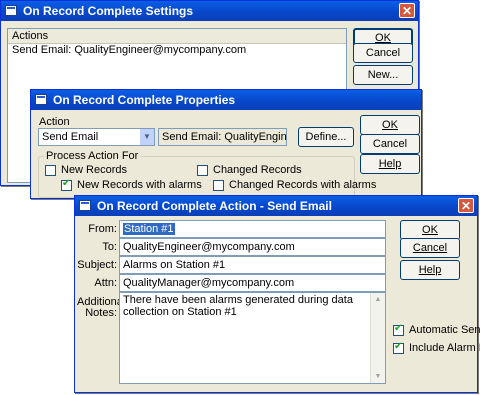 This screenshot has height=395, width=480. What do you see at coordinates (94, 170) in the screenshot?
I see `new-records-label: New Records` at bounding box center [94, 170].